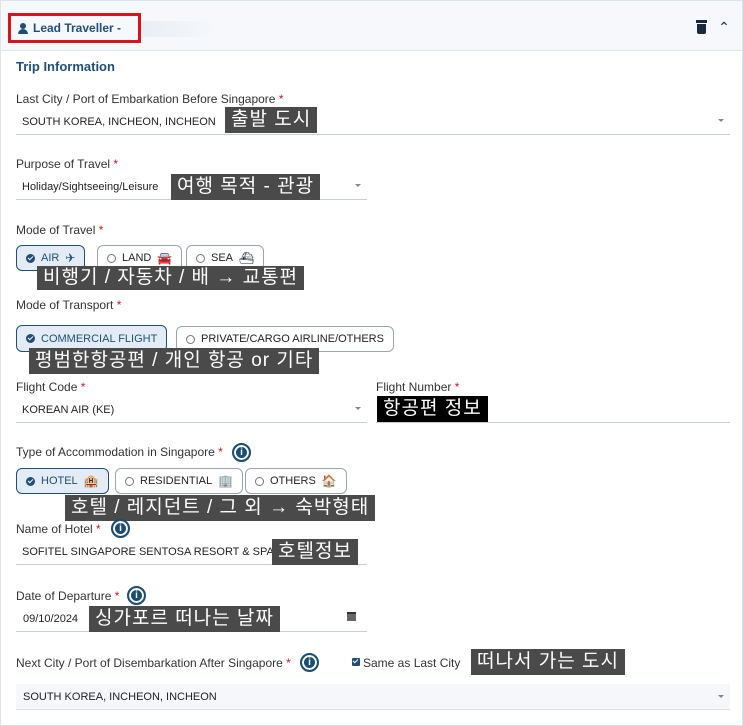 This screenshot has height=726, width=743. I want to click on ship-icon: ⛴, so click(247, 258).